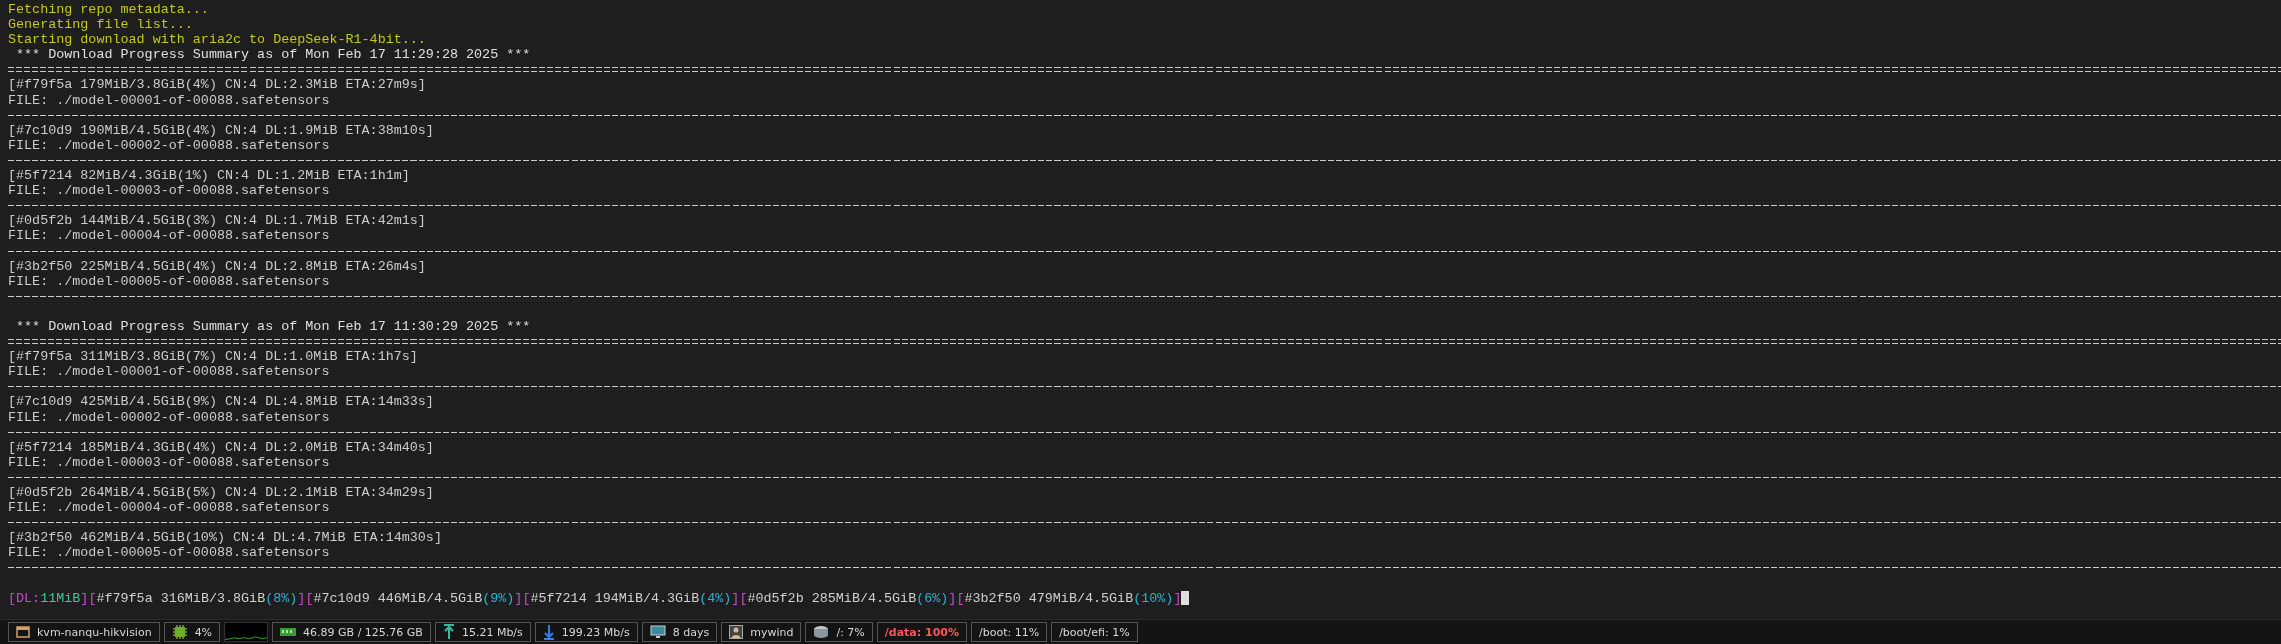  What do you see at coordinates (179, 632) in the screenshot?
I see `chip-icon` at bounding box center [179, 632].